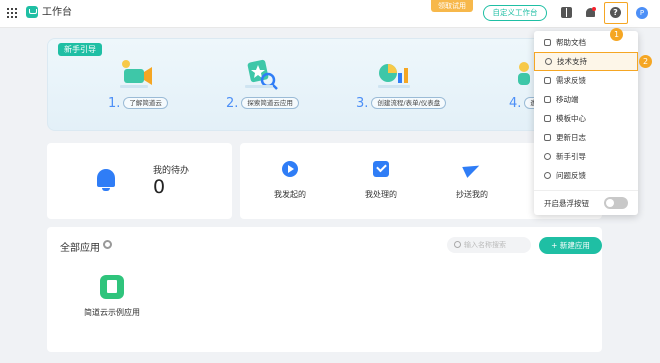  What do you see at coordinates (547, 42) in the screenshot?
I see `document-icon` at bounding box center [547, 42].